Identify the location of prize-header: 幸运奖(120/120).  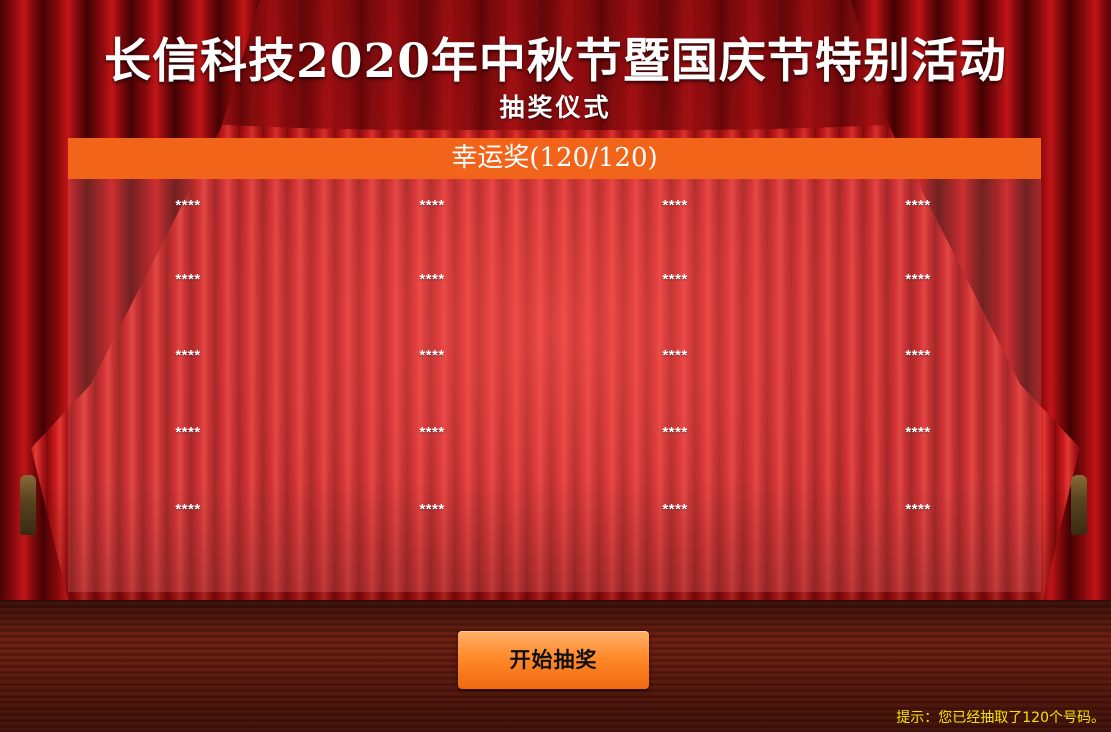
(554, 158).